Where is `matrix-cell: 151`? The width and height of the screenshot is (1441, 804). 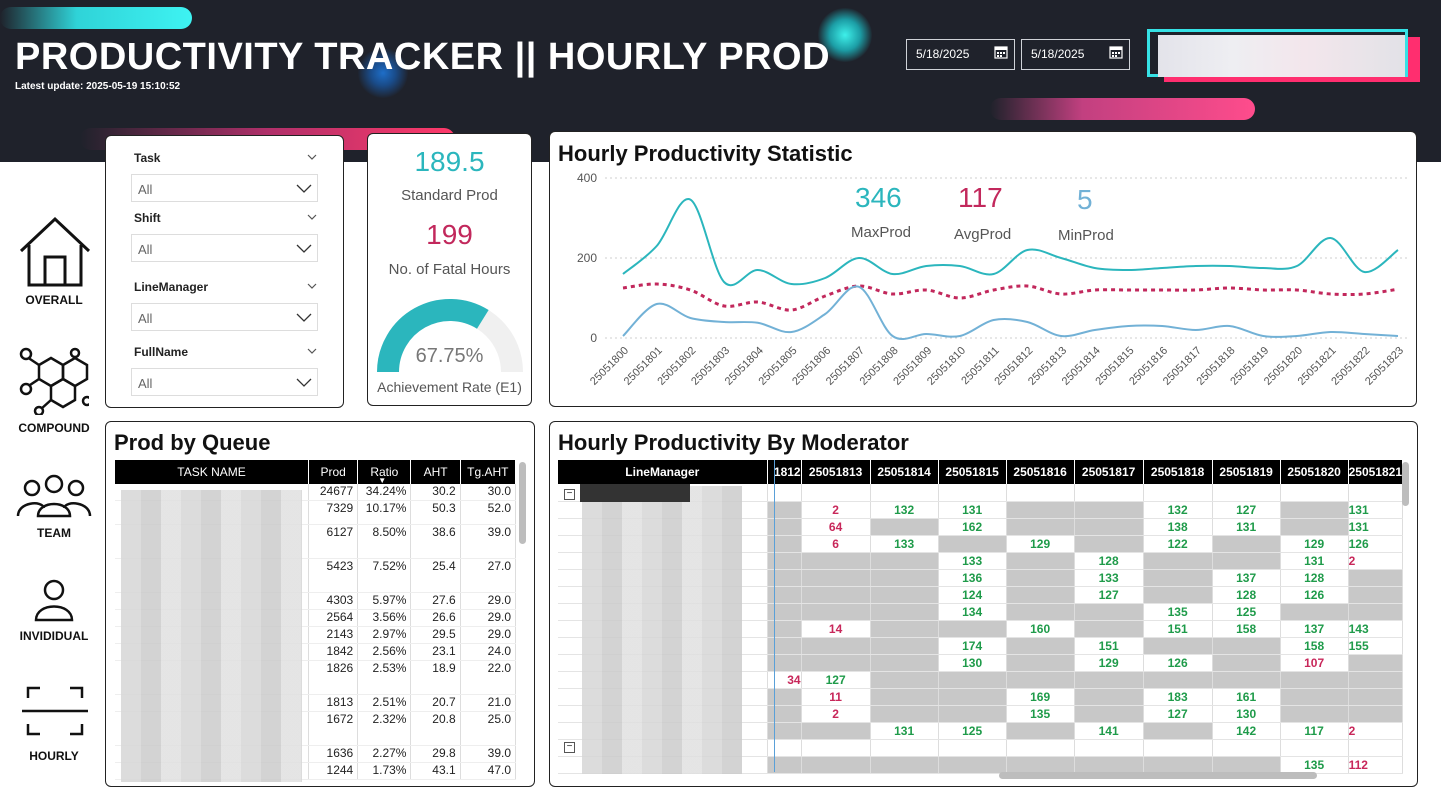 matrix-cell: 151 is located at coordinates (1178, 629).